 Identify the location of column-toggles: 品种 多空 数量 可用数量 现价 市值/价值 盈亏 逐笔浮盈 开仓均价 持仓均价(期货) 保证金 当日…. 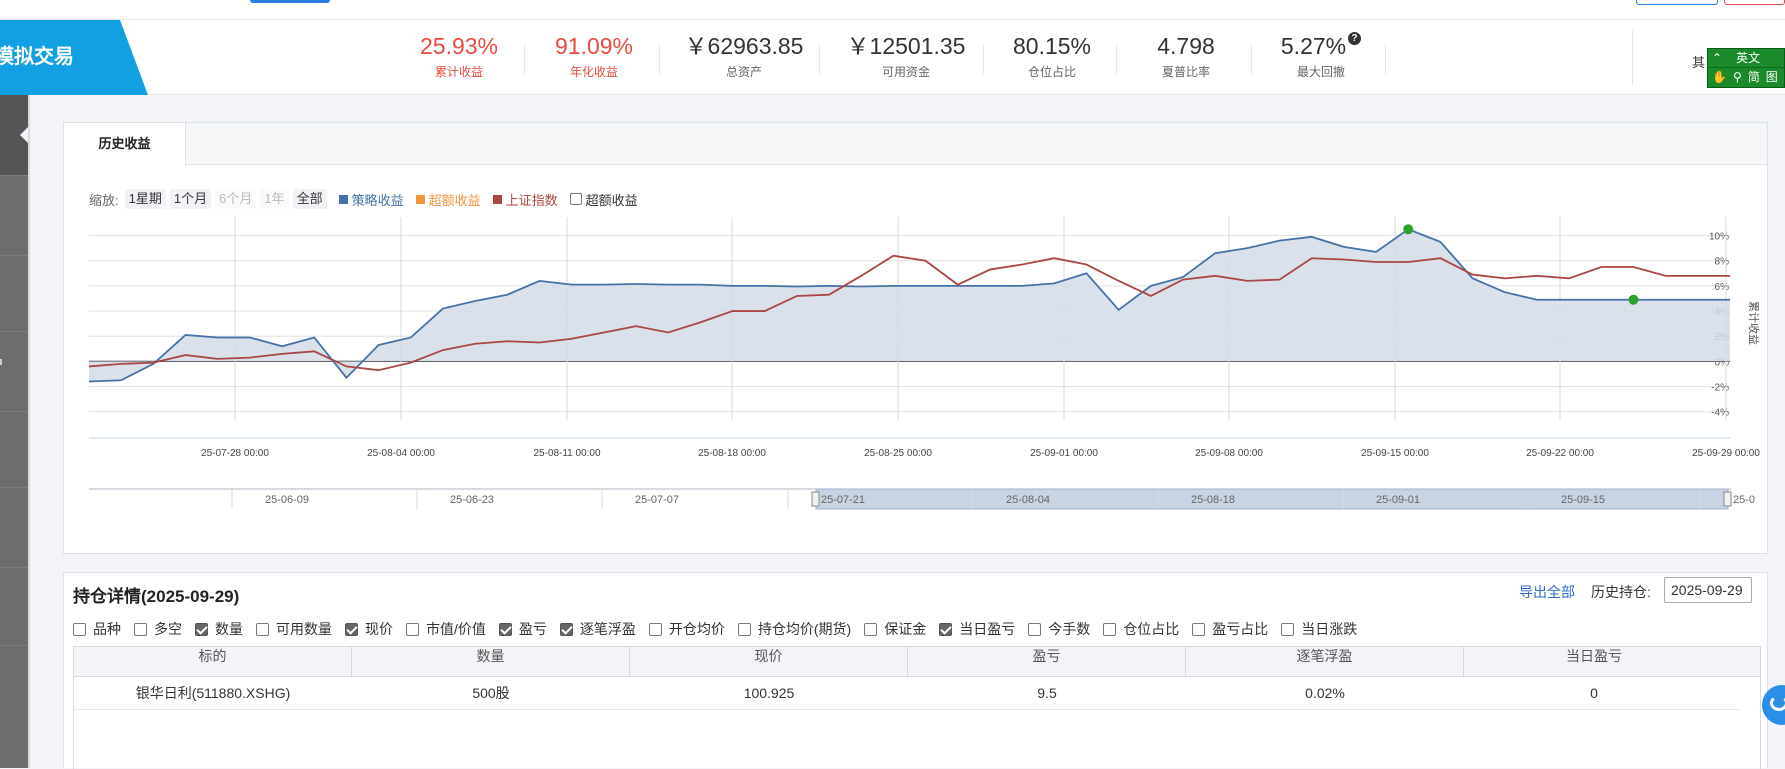
(721, 629).